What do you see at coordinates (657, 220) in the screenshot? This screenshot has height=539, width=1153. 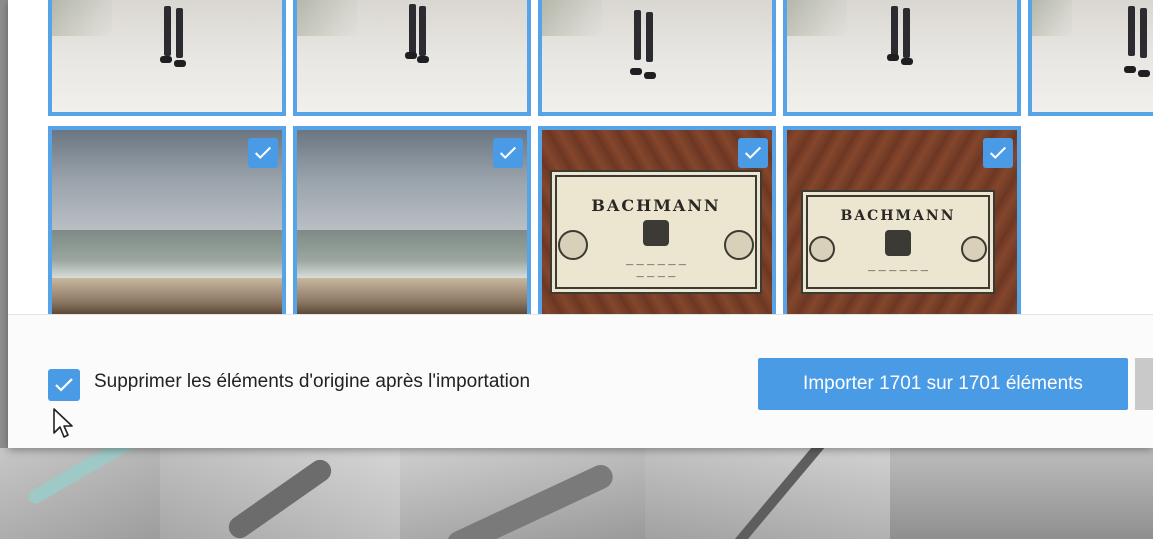 I see `photo-thumbnail: BACHMANN — — — — — — — — — —` at bounding box center [657, 220].